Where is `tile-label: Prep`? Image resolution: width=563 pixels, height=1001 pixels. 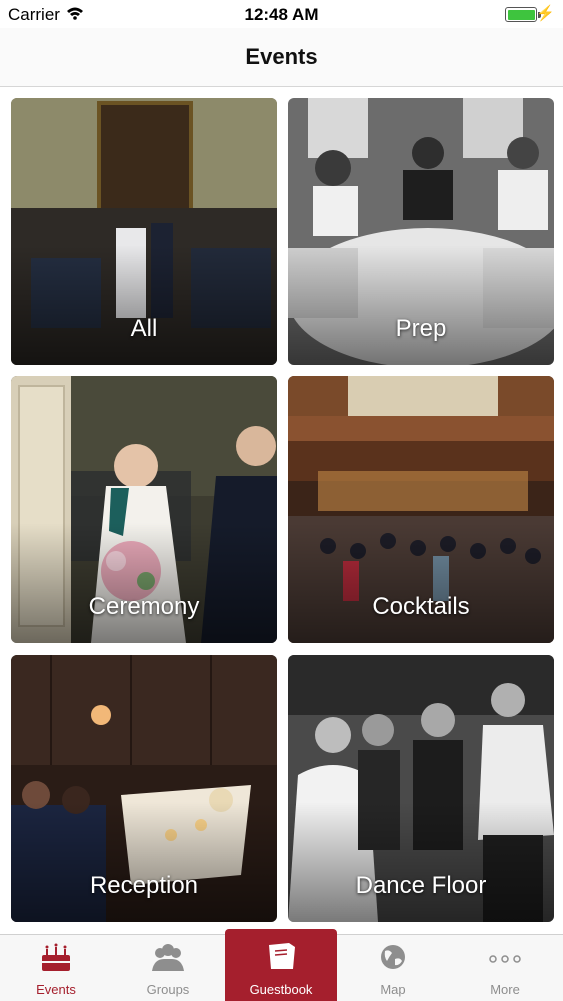 tile-label: Prep is located at coordinates (421, 328).